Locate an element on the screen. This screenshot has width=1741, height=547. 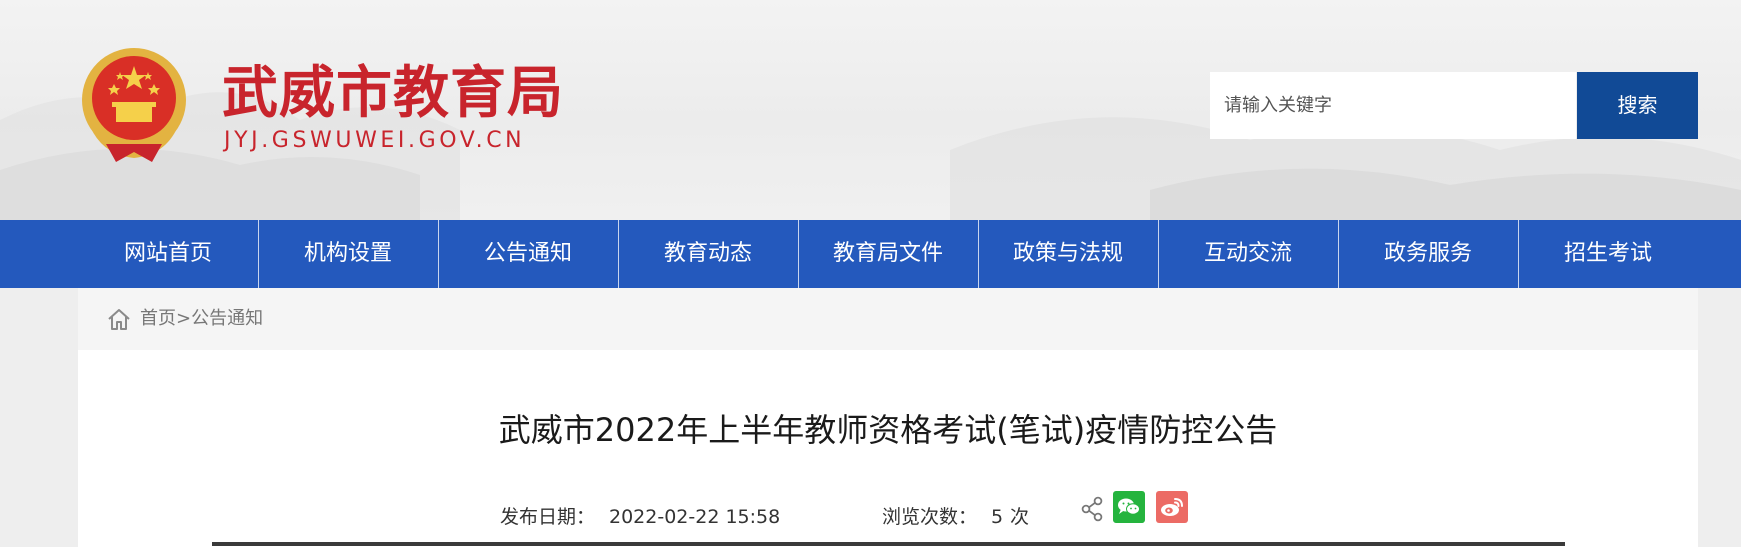
nav-item-home: 网站首页 is located at coordinates (168, 254).